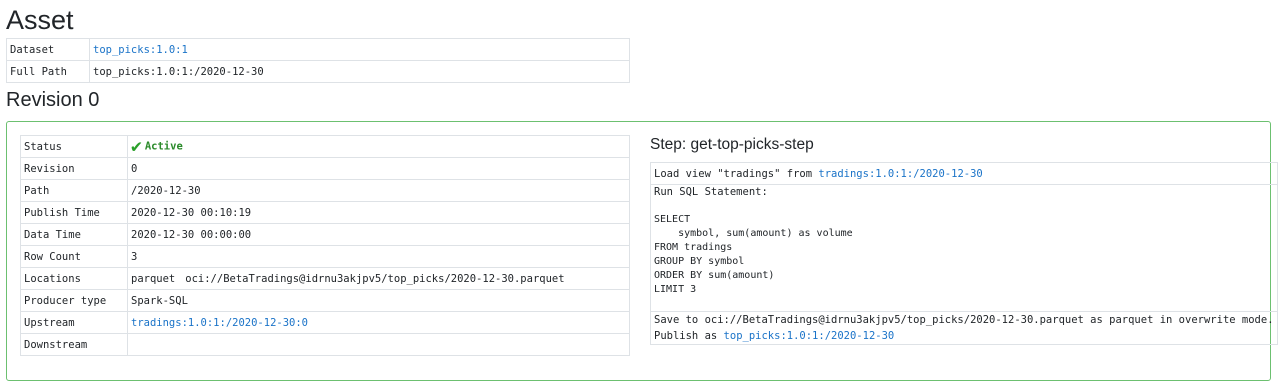 Image resolution: width=1280 pixels, height=391 pixels. What do you see at coordinates (219, 323) in the screenshot?
I see `upstream-link: tradings:1.0:1:/2020-12-30:0` at bounding box center [219, 323].